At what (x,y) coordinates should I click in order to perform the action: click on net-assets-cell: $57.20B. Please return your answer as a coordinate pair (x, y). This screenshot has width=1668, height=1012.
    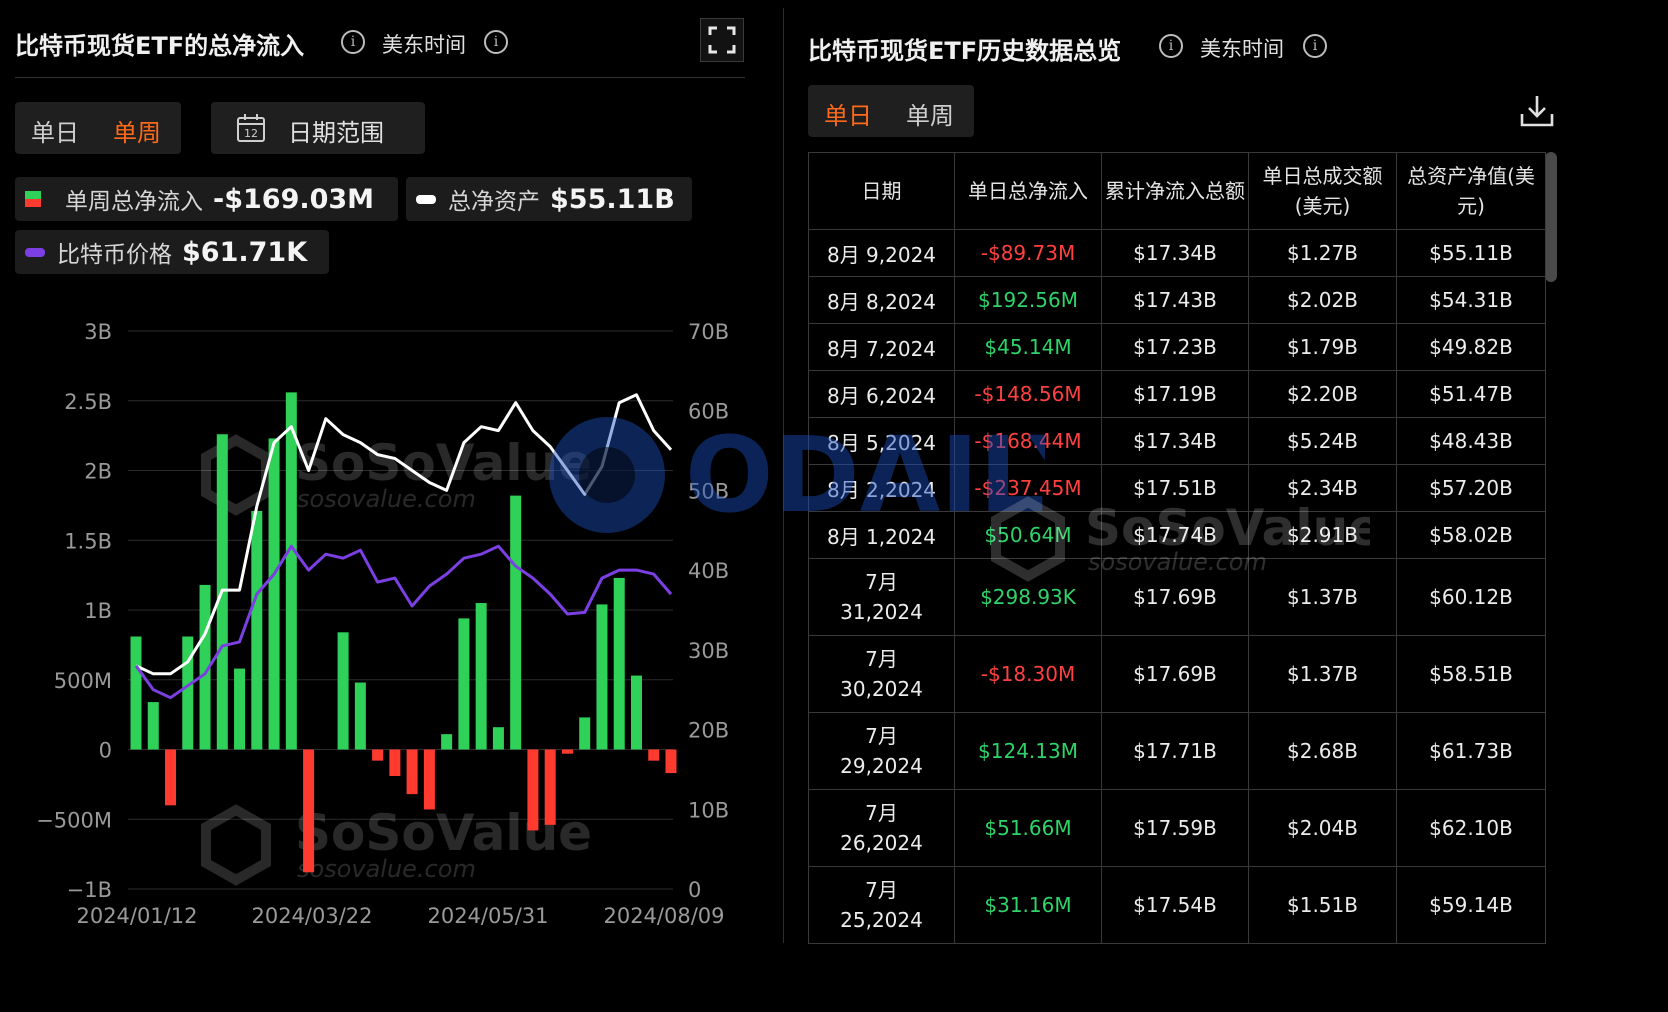
    Looking at the image, I should click on (1471, 488).